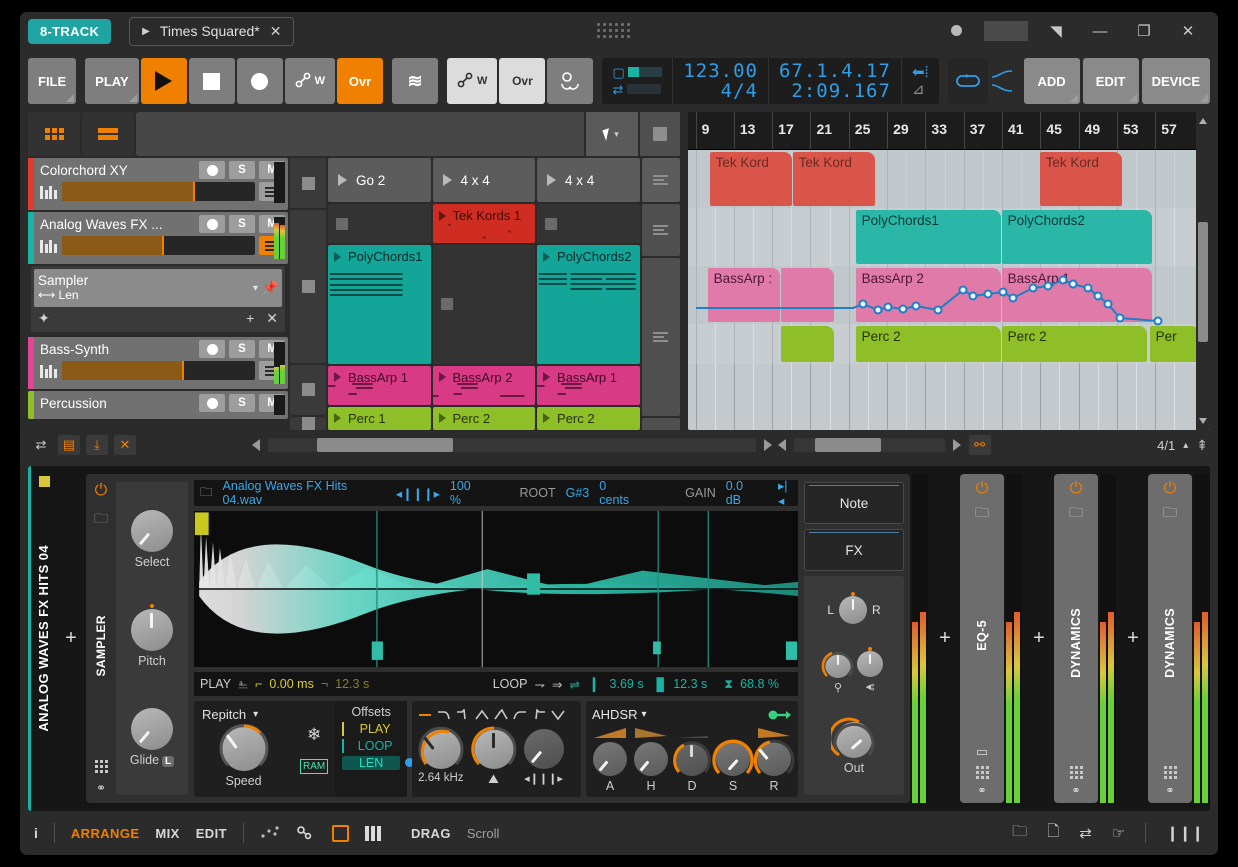  What do you see at coordinates (259, 81) in the screenshot?
I see `record-button` at bounding box center [259, 81].